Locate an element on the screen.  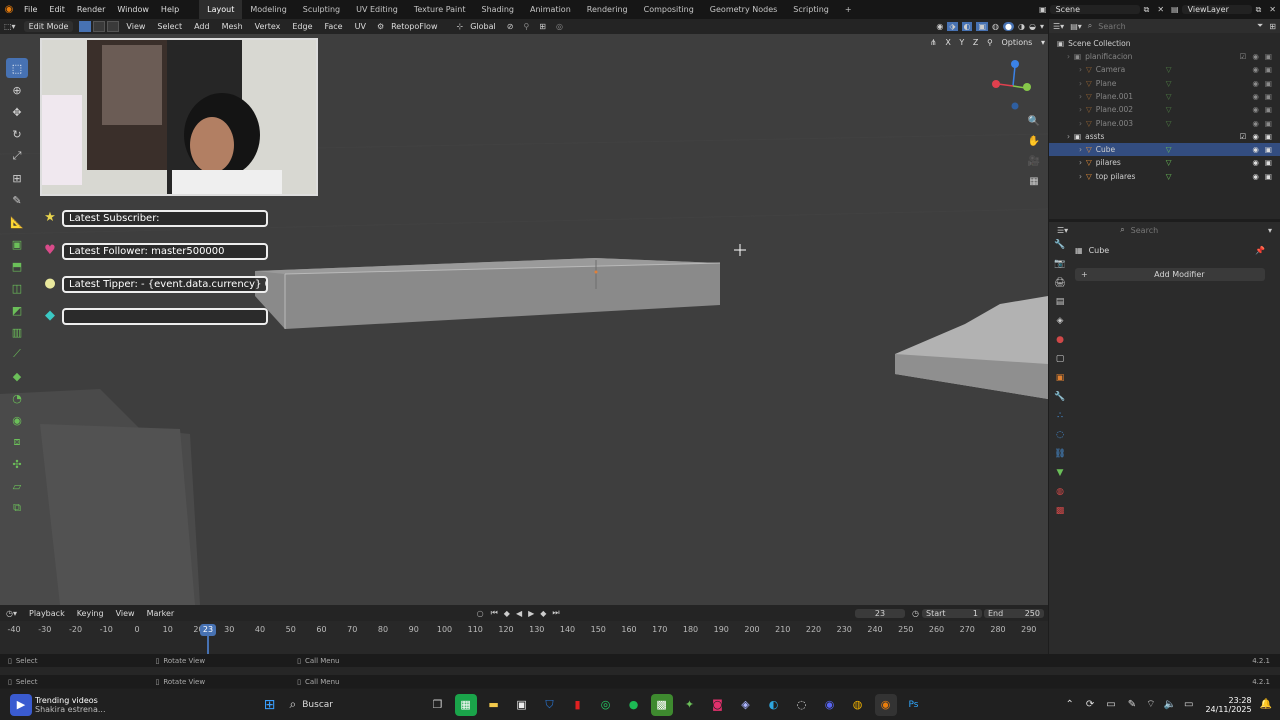
transform-orientation-selector: Global is located at coordinates (483, 26).